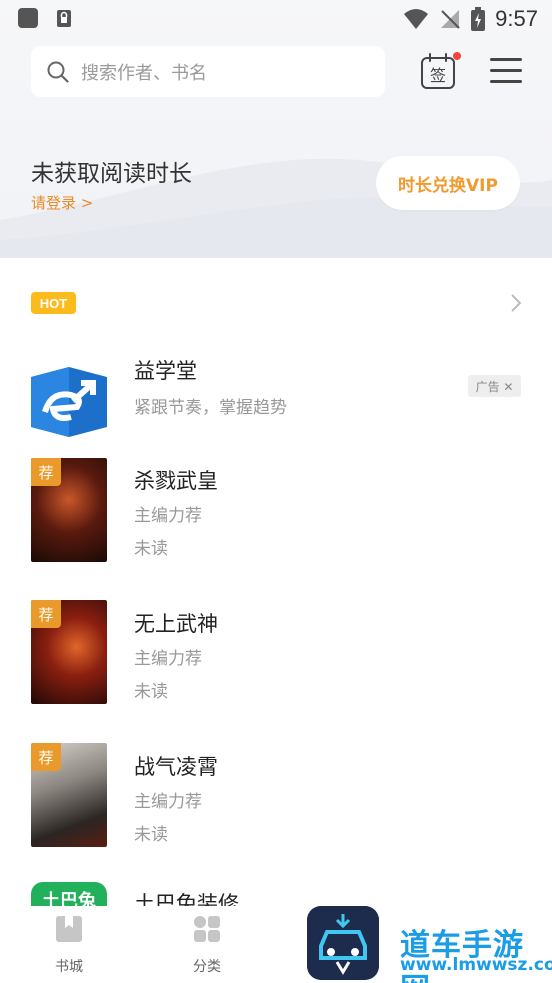 This screenshot has width=552, height=983. What do you see at coordinates (28, 18) in the screenshot?
I see `notification-icon` at bounding box center [28, 18].